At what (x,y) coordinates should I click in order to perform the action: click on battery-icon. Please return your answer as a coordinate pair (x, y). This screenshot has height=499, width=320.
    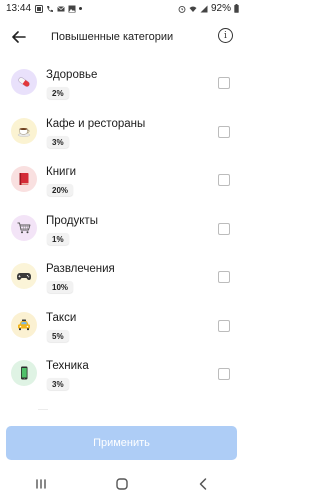
    Looking at the image, I should click on (236, 8).